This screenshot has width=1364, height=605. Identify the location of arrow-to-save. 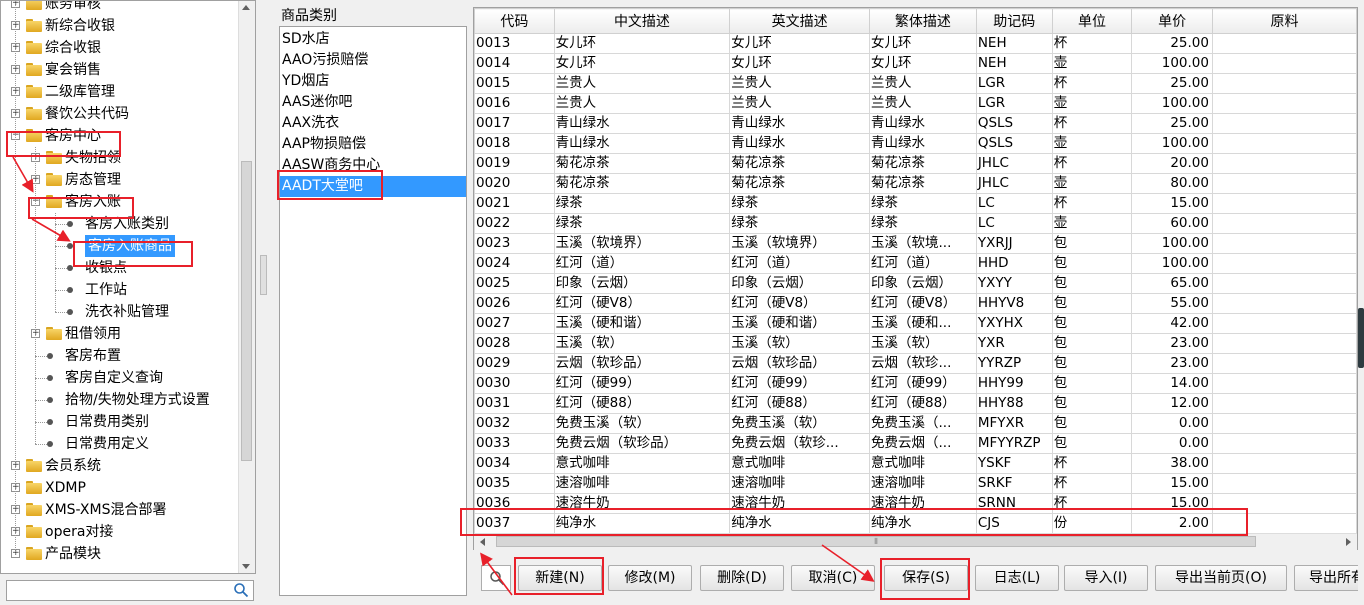
(848, 563).